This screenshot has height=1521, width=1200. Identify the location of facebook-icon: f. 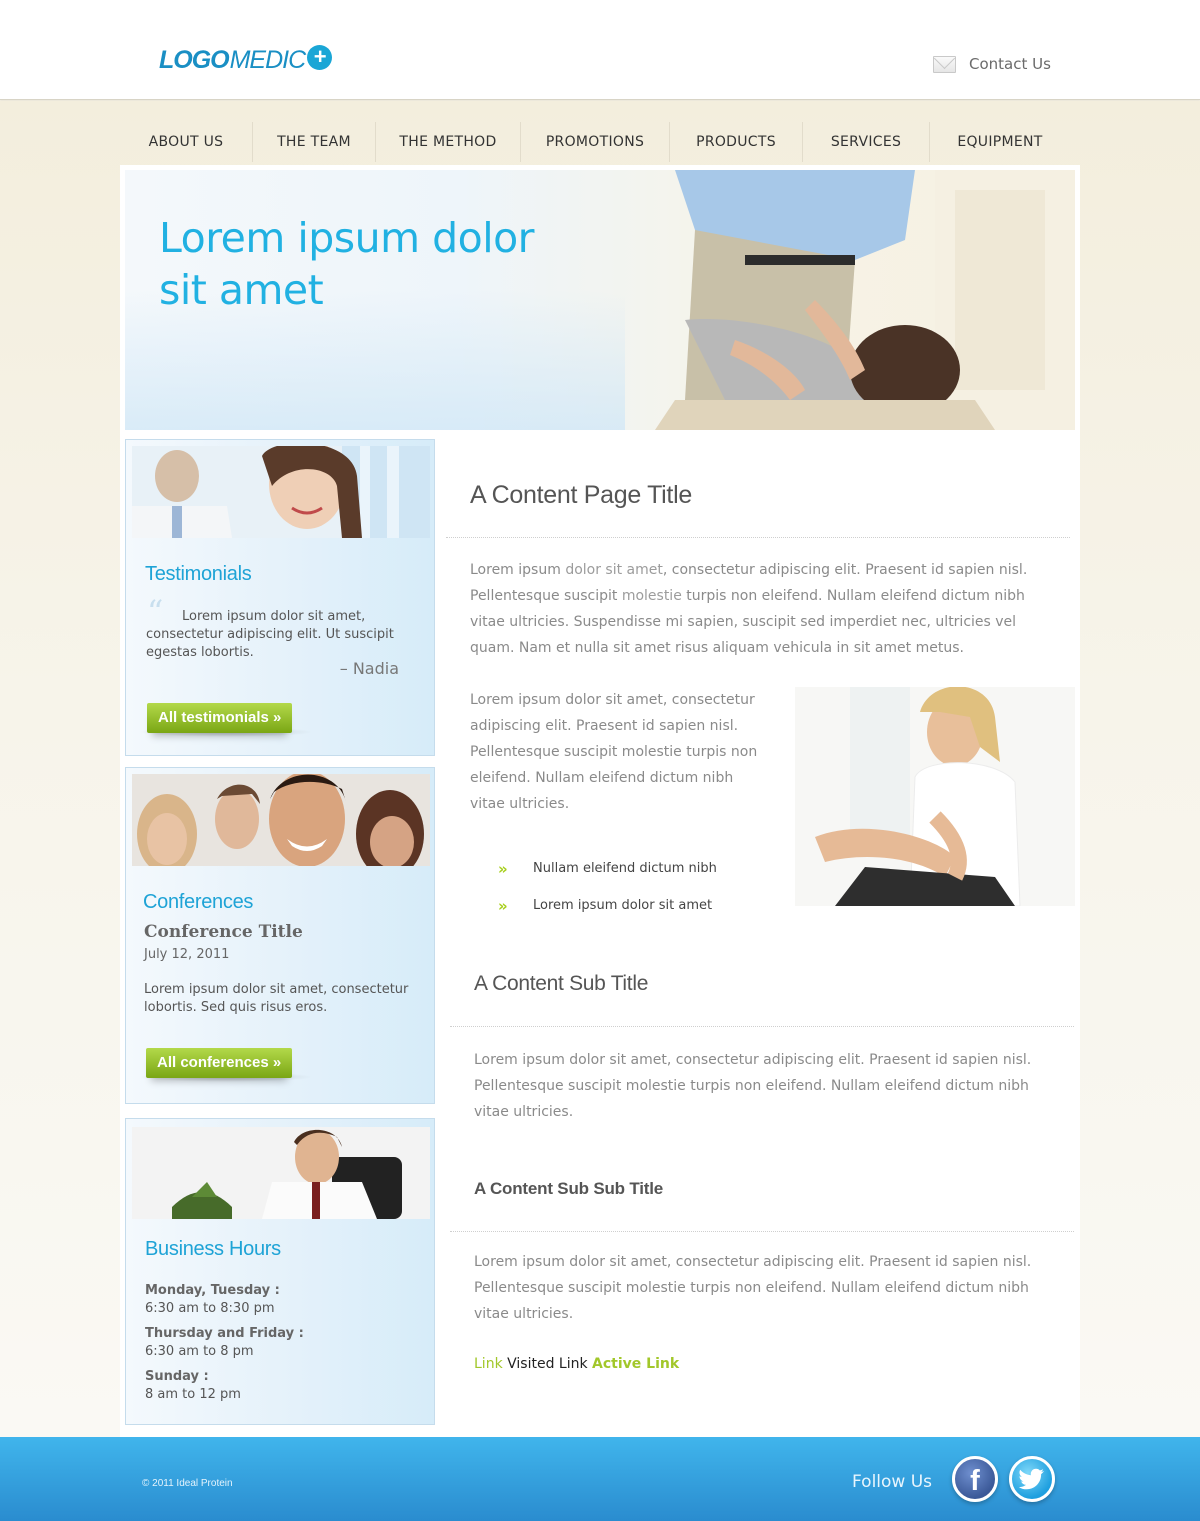
(975, 1479).